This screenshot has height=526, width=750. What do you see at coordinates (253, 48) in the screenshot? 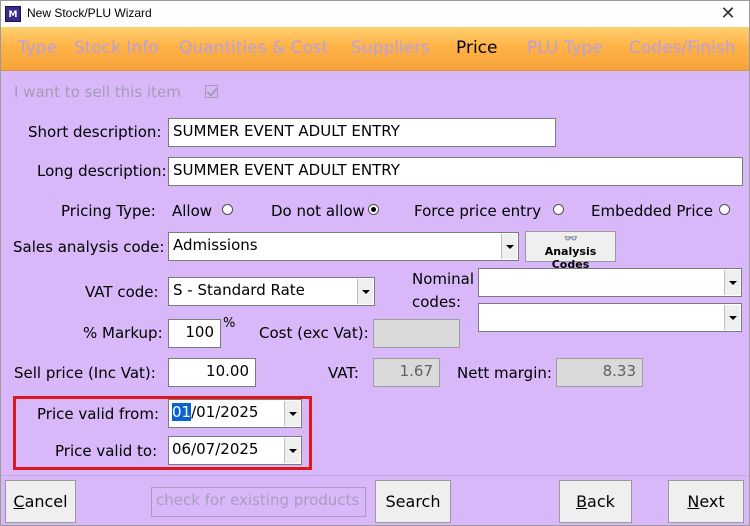
I see `tab-quantities-cost: Quantities & Cost` at bounding box center [253, 48].